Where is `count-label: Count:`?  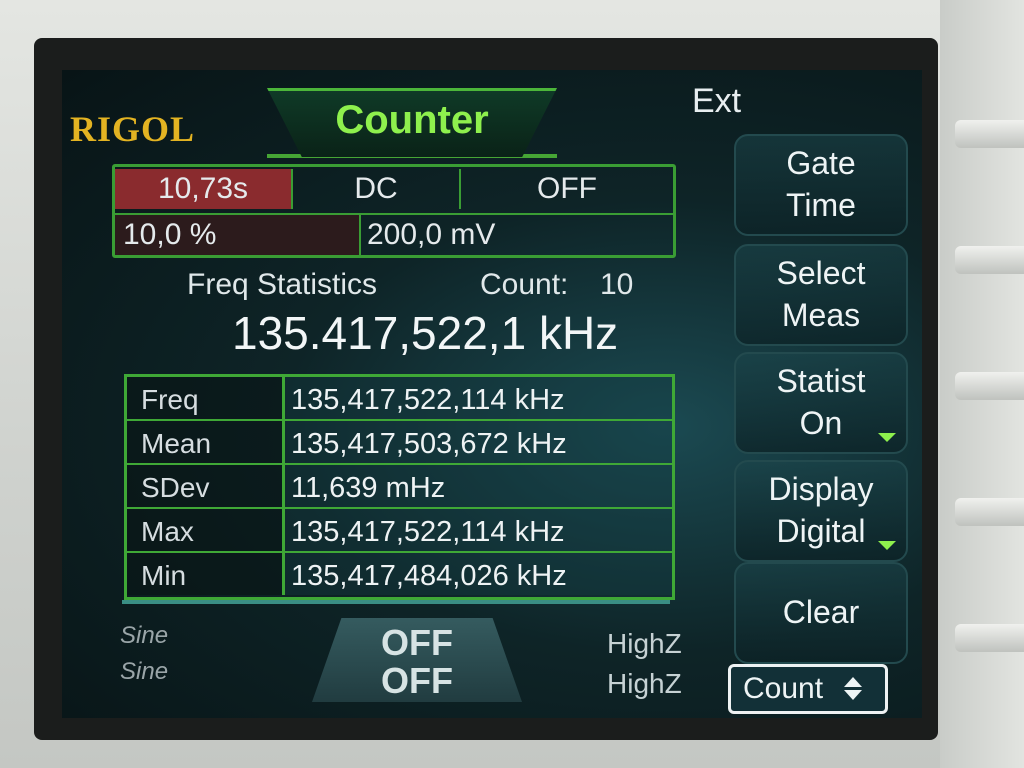
count-label: Count: is located at coordinates (524, 284).